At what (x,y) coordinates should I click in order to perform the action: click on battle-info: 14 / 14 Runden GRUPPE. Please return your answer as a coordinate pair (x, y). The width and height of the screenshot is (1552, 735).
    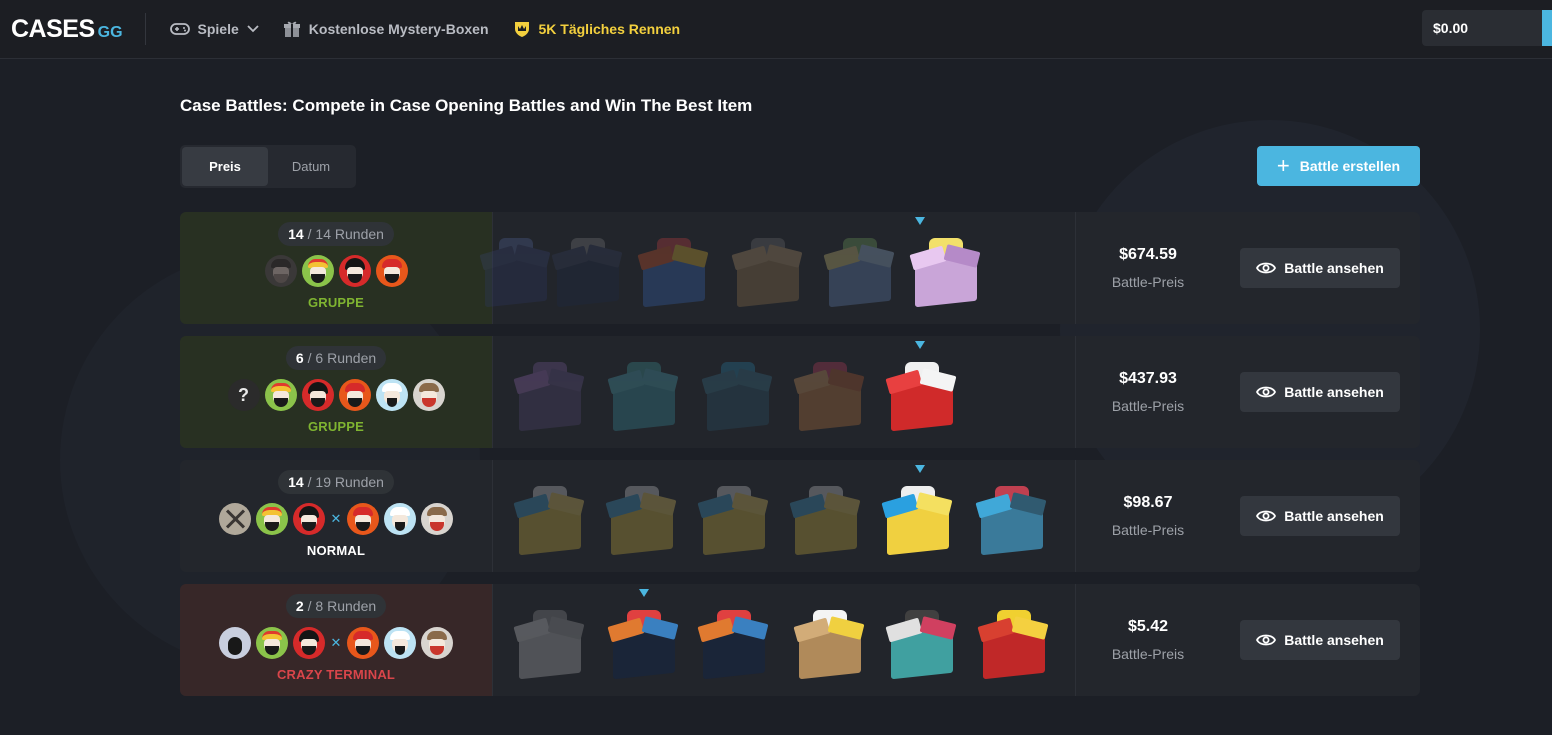
    Looking at the image, I should click on (336, 268).